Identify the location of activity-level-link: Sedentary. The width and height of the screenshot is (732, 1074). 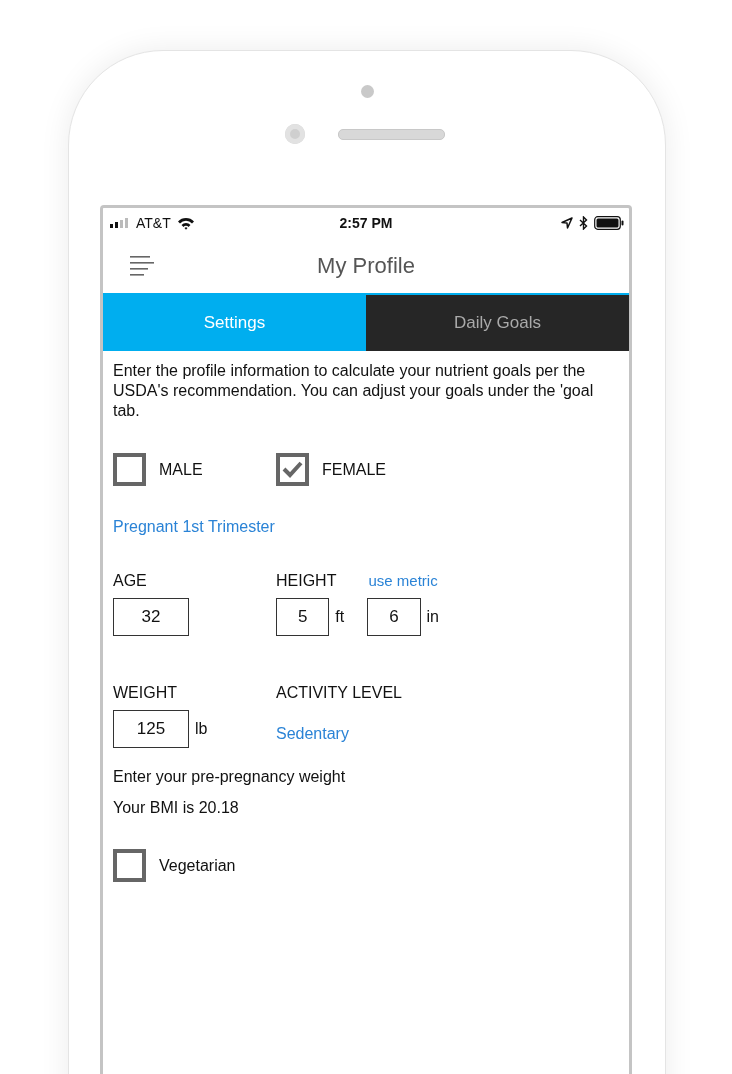
(357, 734).